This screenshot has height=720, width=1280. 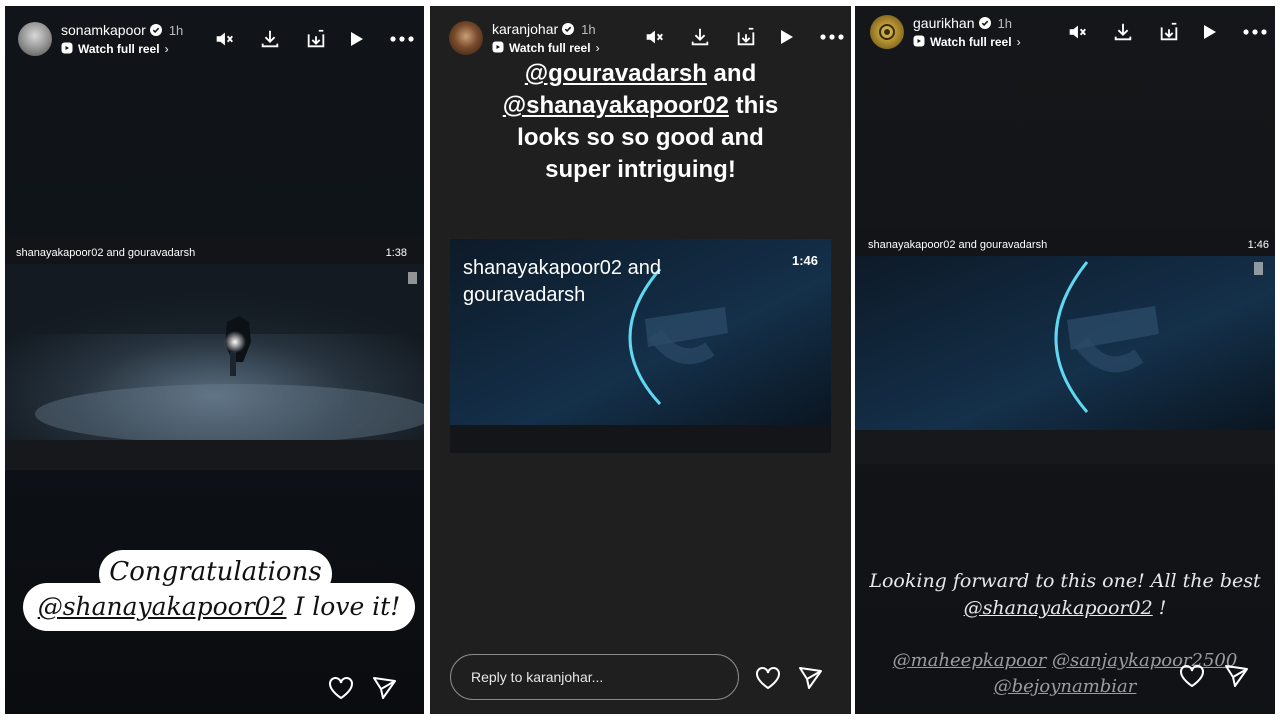 I want to click on username-row: sonamkapoor 1h, so click(x=122, y=30).